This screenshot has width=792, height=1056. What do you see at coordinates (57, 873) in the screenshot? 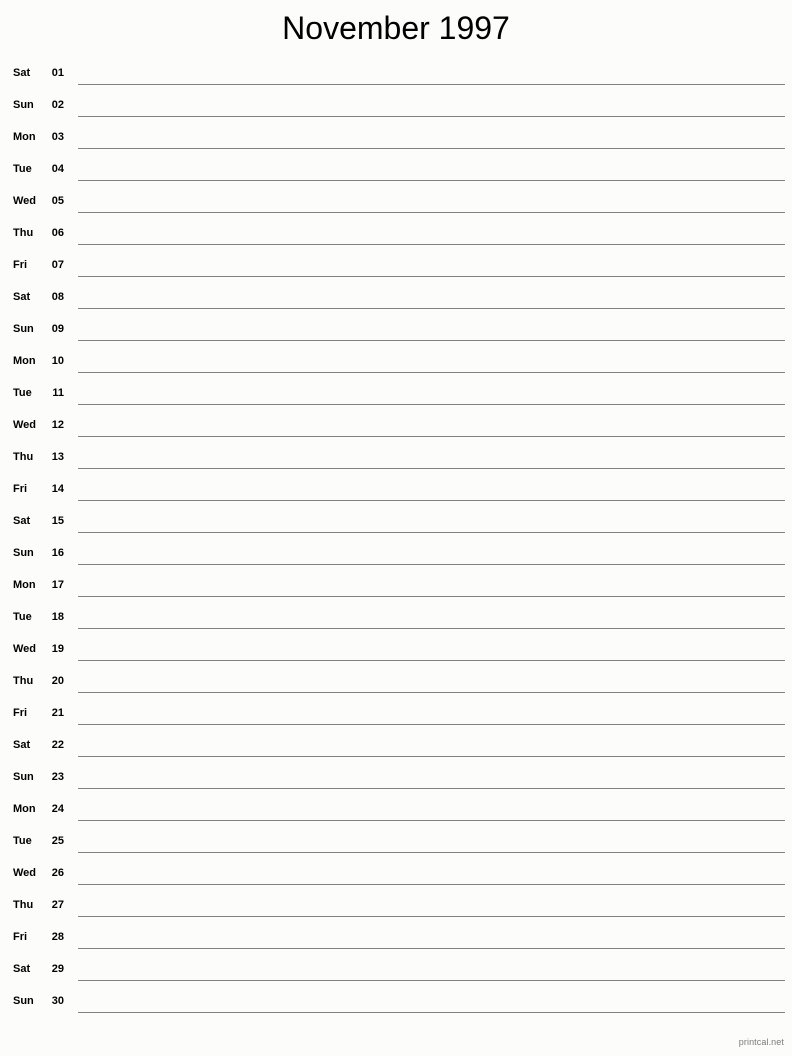
I see `day-number-label: 26` at bounding box center [57, 873].